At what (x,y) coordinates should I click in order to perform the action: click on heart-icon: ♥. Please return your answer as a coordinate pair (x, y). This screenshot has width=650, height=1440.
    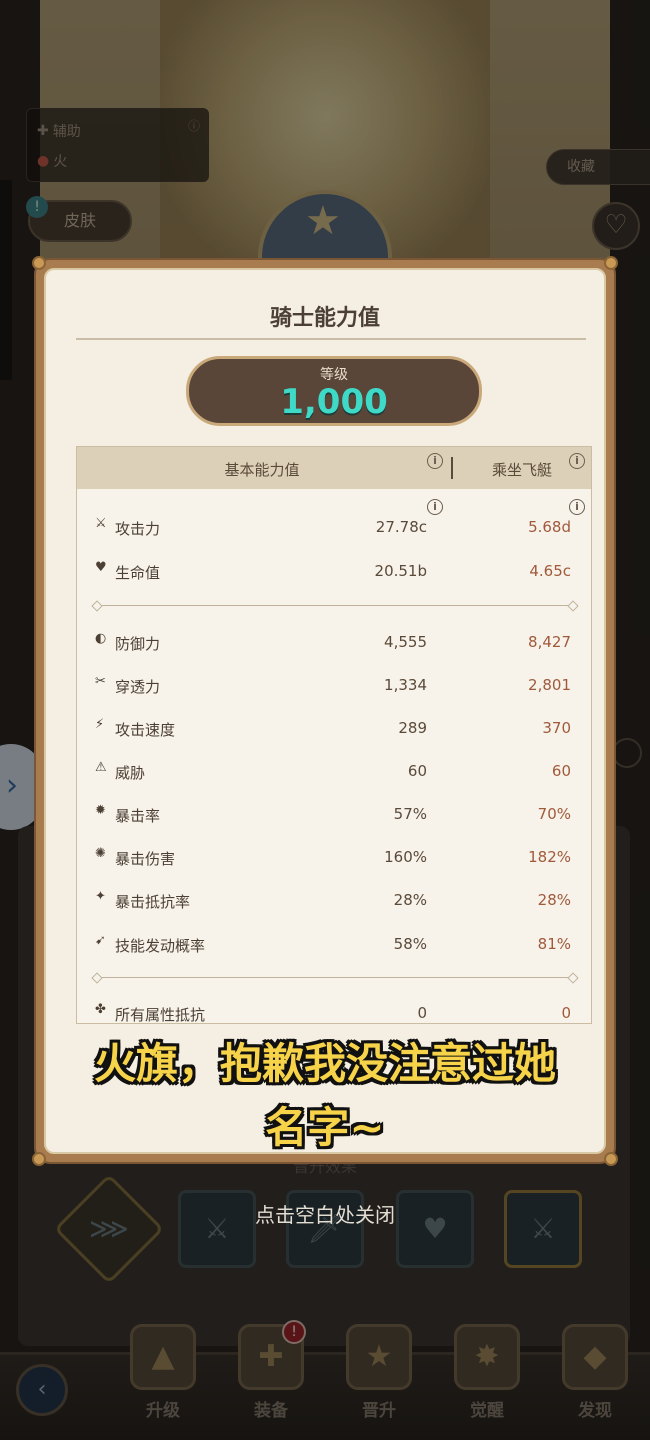
    Looking at the image, I should click on (101, 567).